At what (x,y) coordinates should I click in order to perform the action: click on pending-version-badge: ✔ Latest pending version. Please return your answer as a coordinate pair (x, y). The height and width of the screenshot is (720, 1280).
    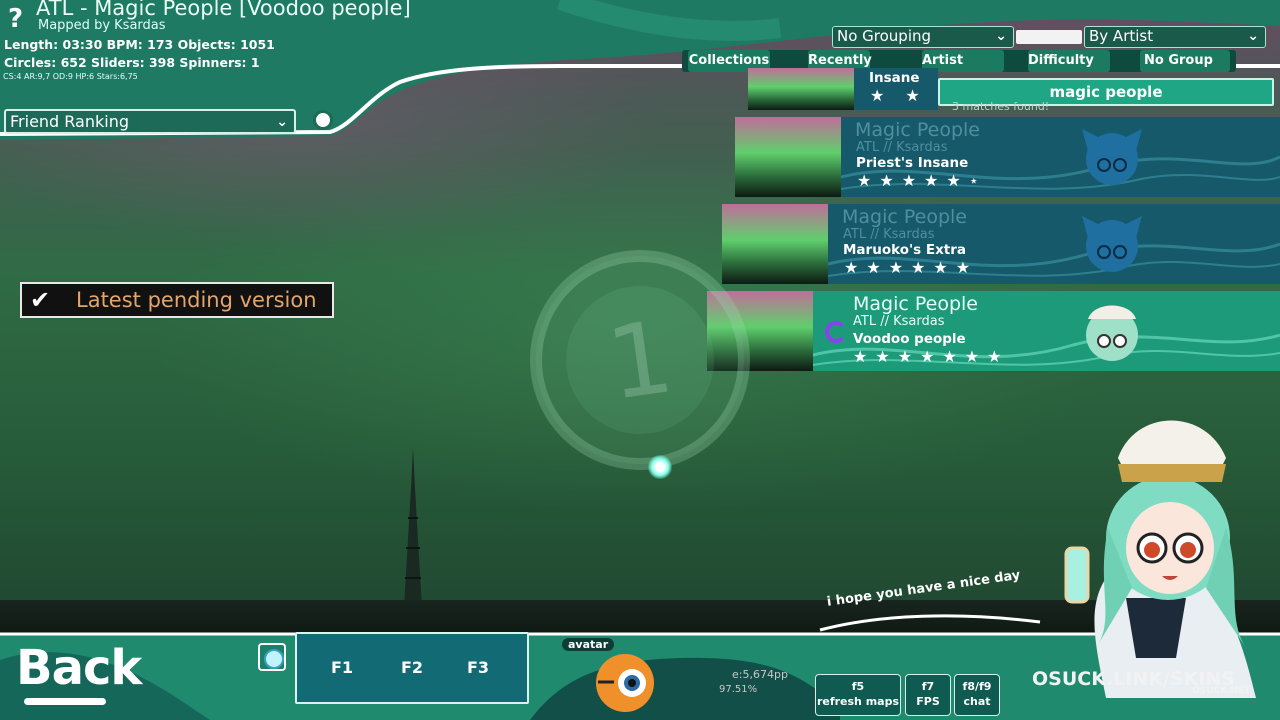
    Looking at the image, I should click on (177, 300).